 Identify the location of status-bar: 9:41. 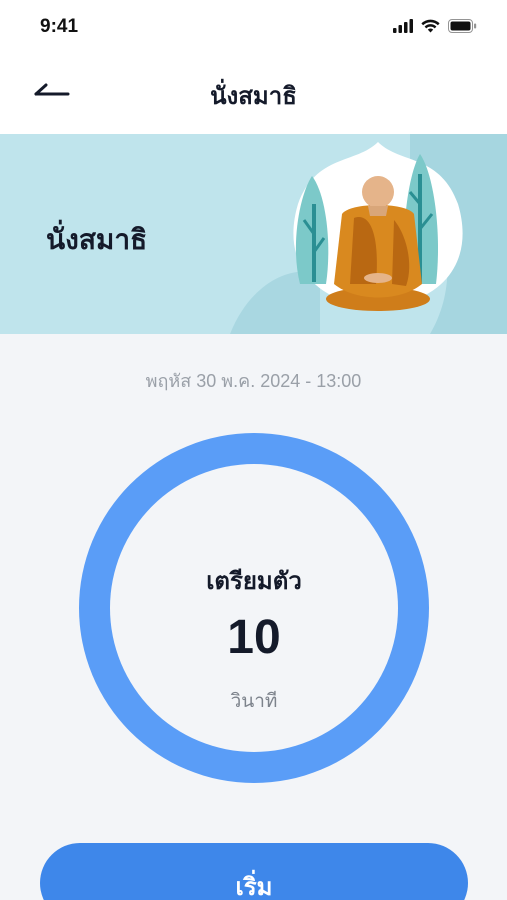
(253, 28).